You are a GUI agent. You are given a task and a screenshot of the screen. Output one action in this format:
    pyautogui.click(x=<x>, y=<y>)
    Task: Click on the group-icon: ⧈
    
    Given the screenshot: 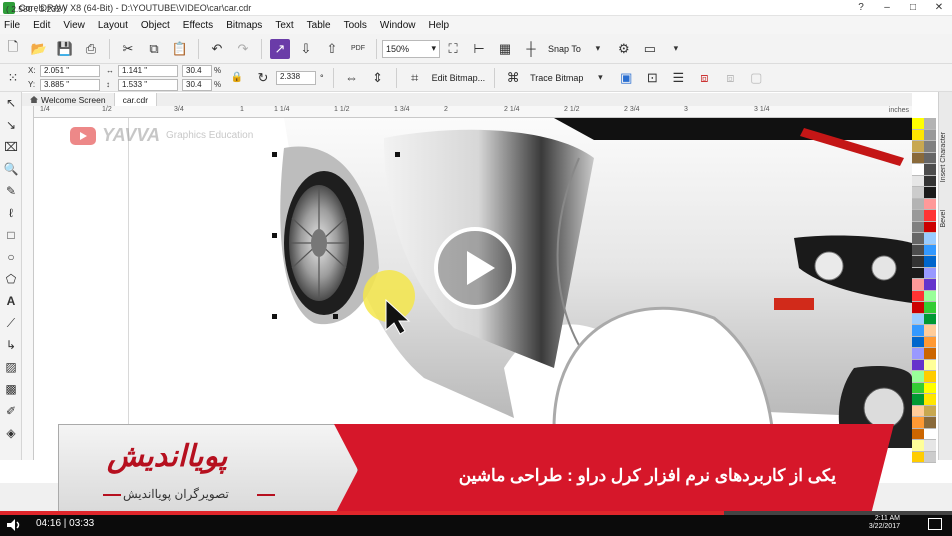 What is the action you would take?
    pyautogui.click(x=730, y=78)
    